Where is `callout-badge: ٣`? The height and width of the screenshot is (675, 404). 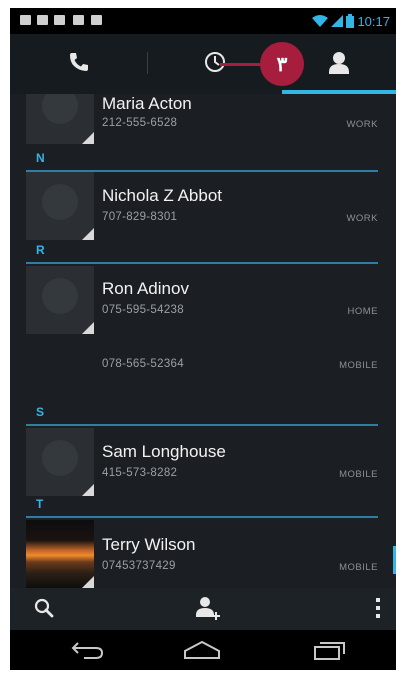
callout-badge: ٣ is located at coordinates (282, 64).